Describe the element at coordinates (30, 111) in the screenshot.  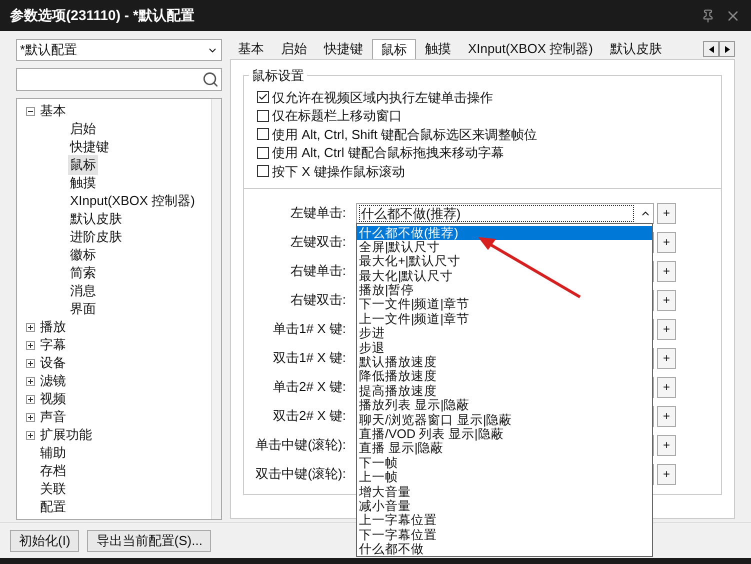
I see `collapse-icon` at that location.